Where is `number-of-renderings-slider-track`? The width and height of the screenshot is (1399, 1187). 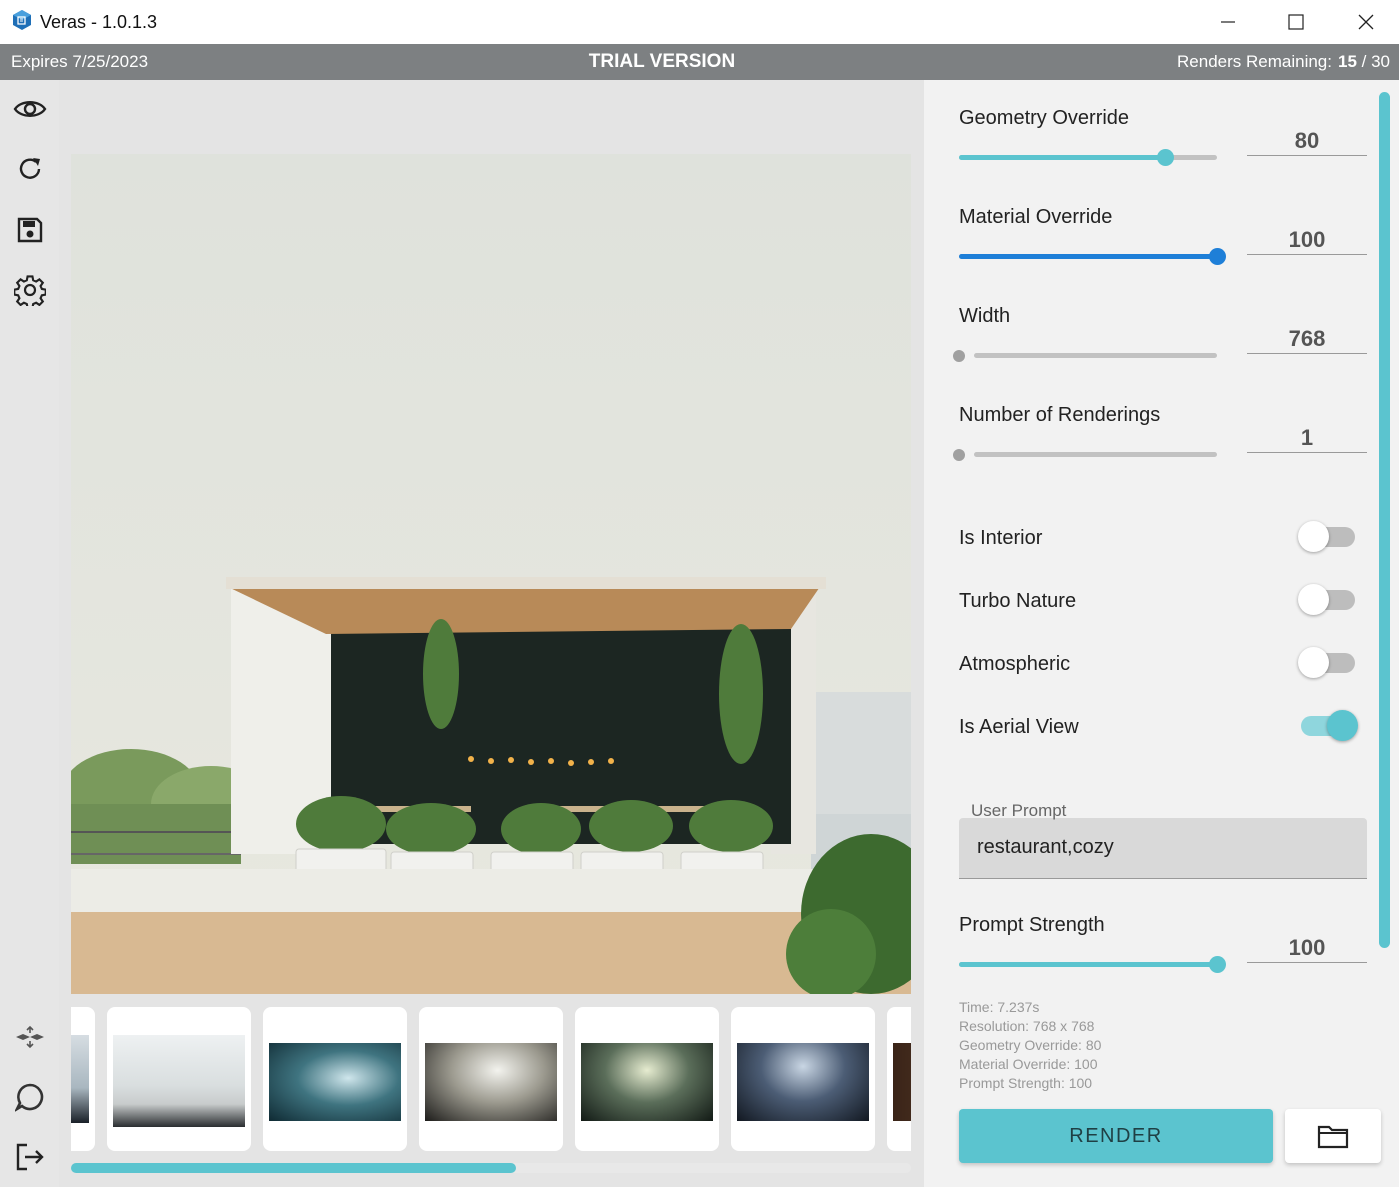
number-of-renderings-slider-track is located at coordinates (1095, 454).